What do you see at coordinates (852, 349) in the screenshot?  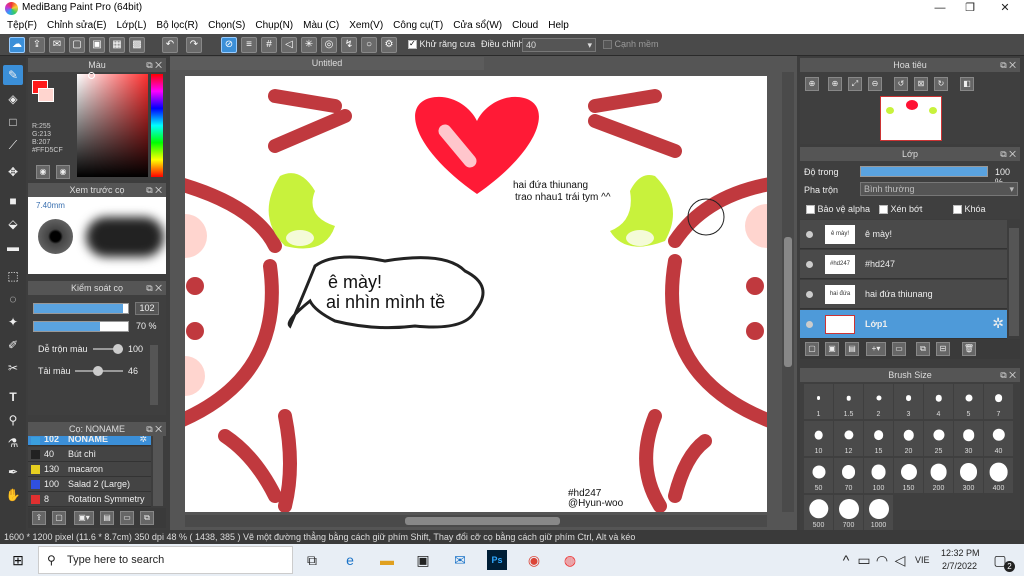 I see `new-halftone-icon: ▤` at bounding box center [852, 349].